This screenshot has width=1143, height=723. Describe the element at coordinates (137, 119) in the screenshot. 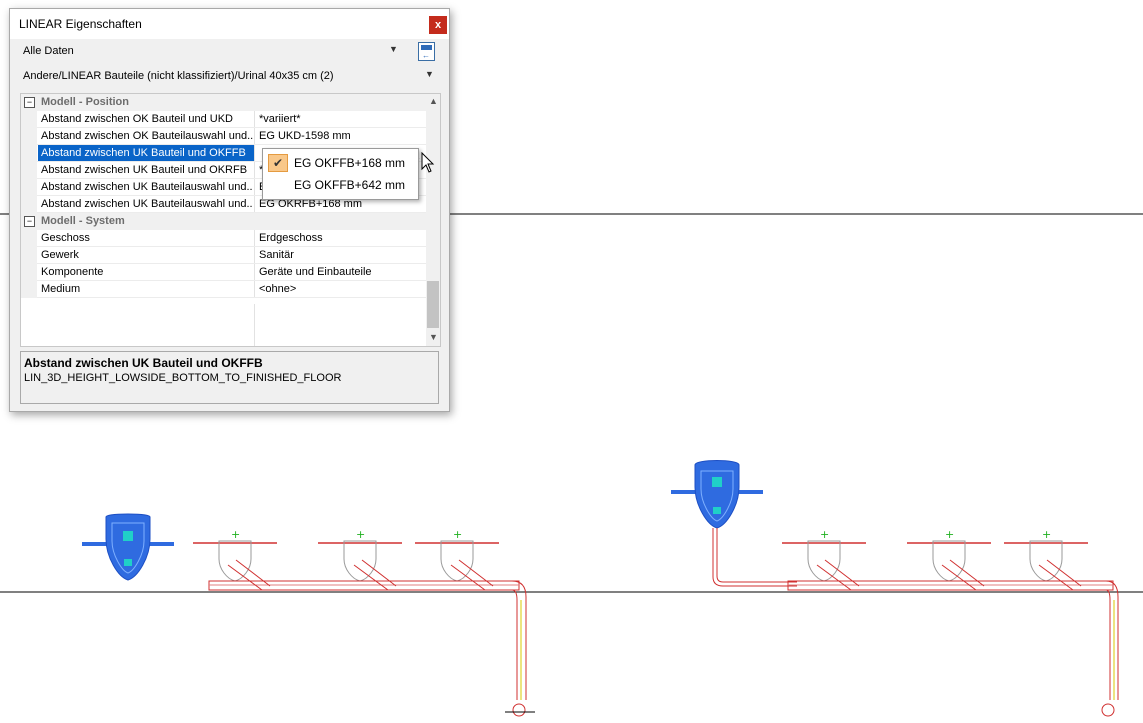

I see `property-name: Abstand zwischen OK Bauteil und UKD` at that location.